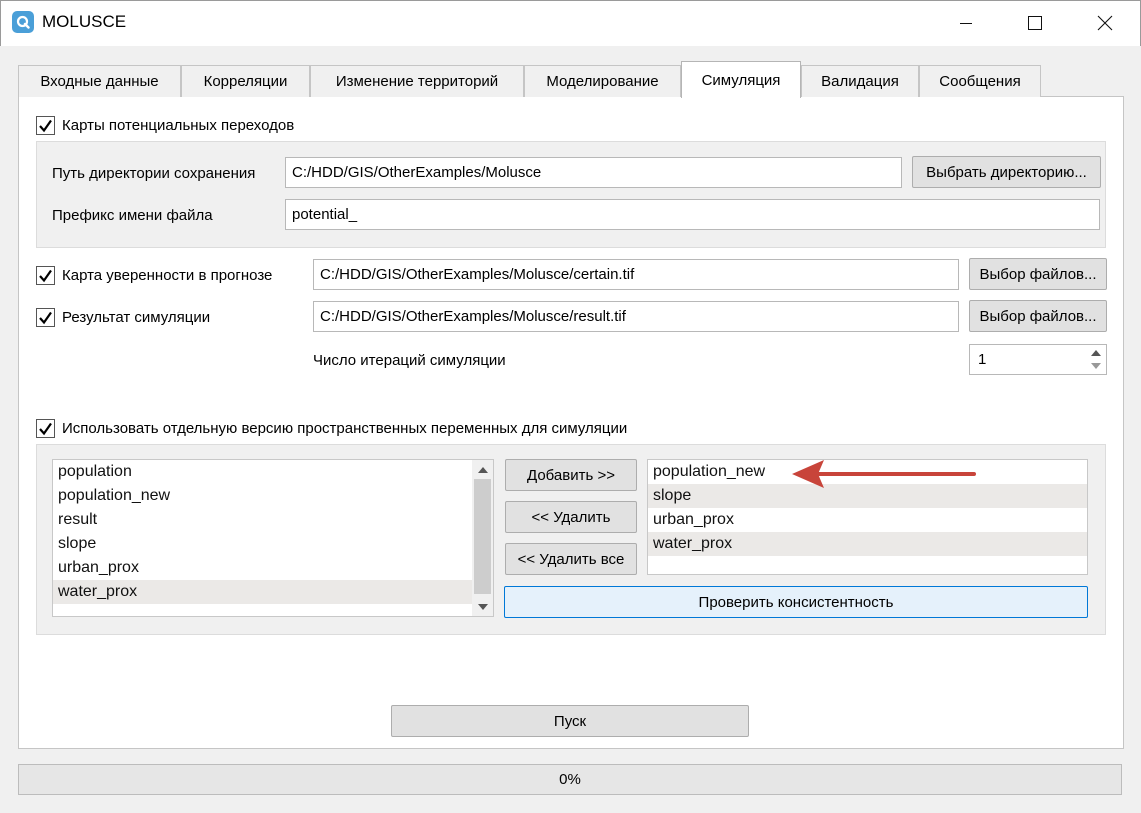 The height and width of the screenshot is (813, 1141). What do you see at coordinates (84, 21) in the screenshot?
I see `window-title: MOLUSCE` at bounding box center [84, 21].